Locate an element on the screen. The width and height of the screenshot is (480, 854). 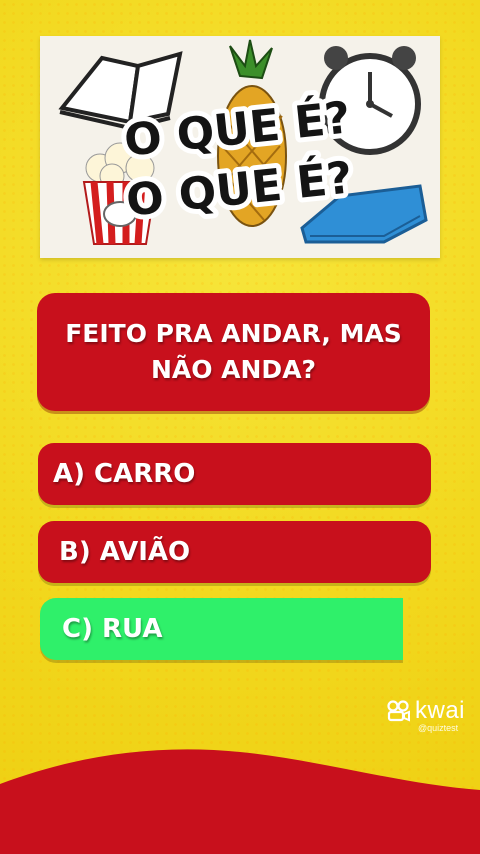
option-a-label: A) CARRO is located at coordinates (124, 474).